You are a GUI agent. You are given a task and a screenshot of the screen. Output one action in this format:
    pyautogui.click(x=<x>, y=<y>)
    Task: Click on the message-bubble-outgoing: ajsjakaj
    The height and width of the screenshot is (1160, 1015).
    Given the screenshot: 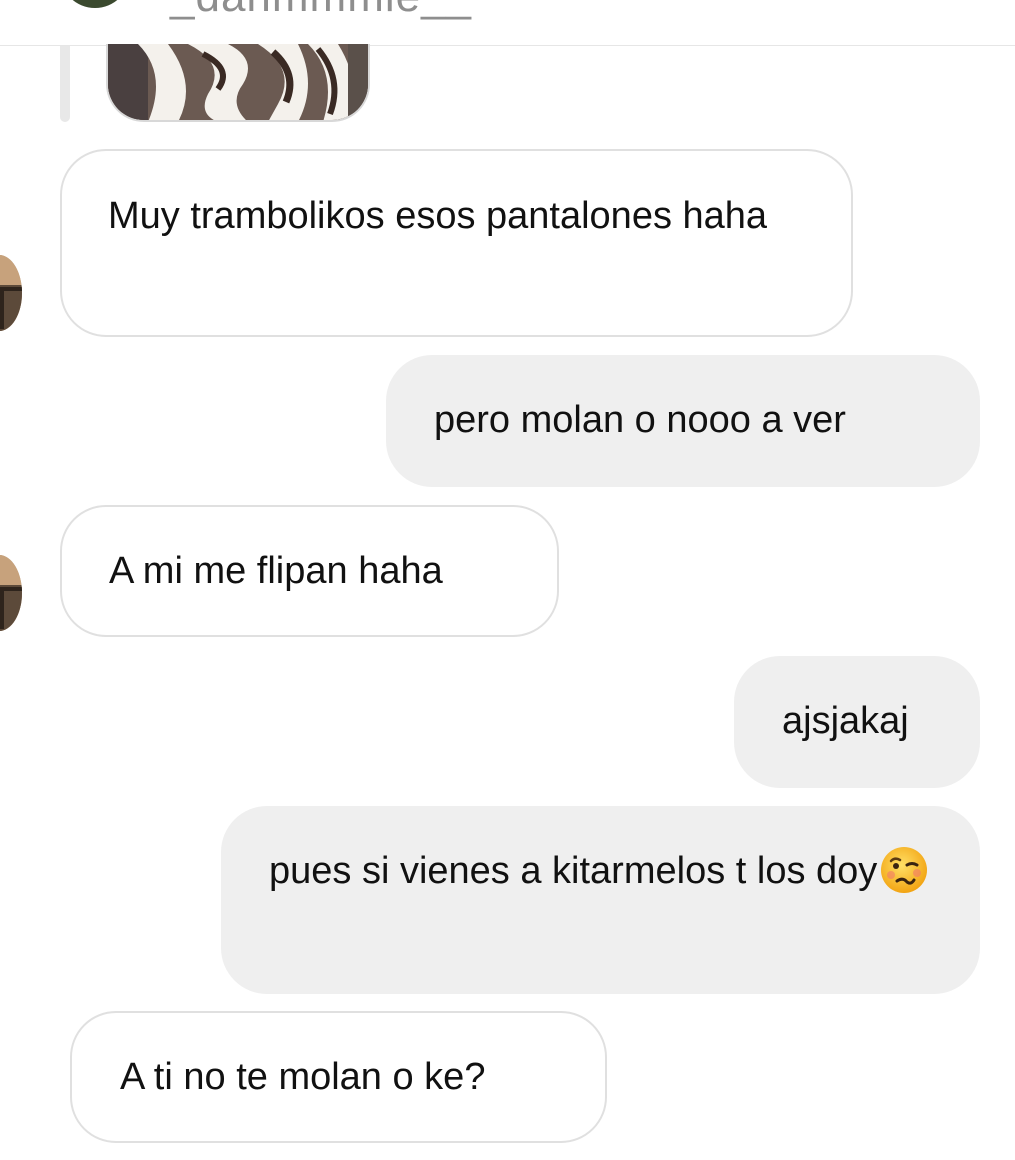 What is the action you would take?
    pyautogui.click(x=857, y=722)
    